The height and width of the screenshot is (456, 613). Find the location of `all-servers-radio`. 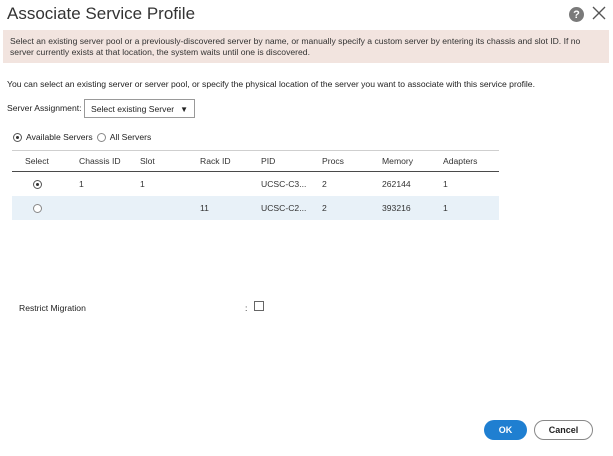

all-servers-radio is located at coordinates (101, 137).